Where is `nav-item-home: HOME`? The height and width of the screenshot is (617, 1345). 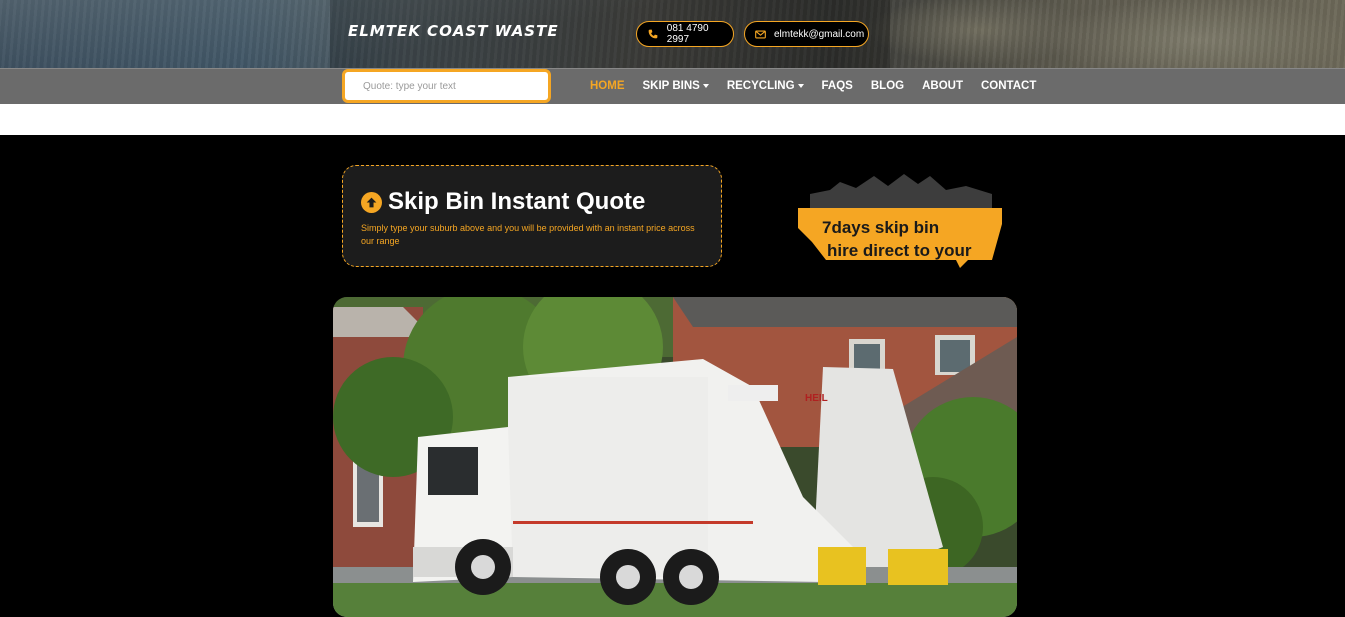 nav-item-home: HOME is located at coordinates (607, 86).